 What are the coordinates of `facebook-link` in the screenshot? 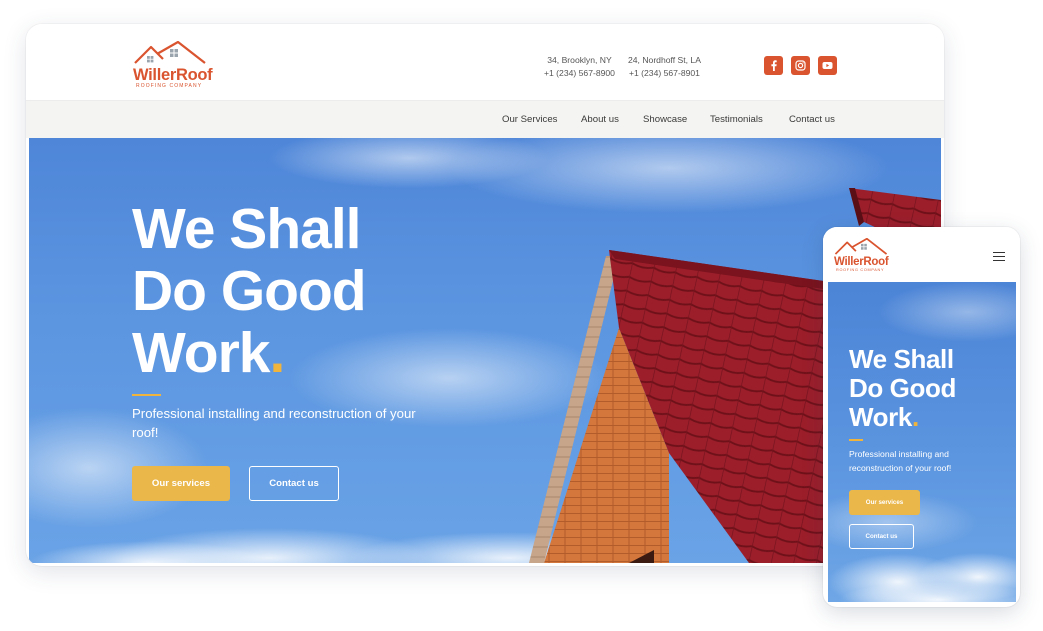 It's located at (773, 65).